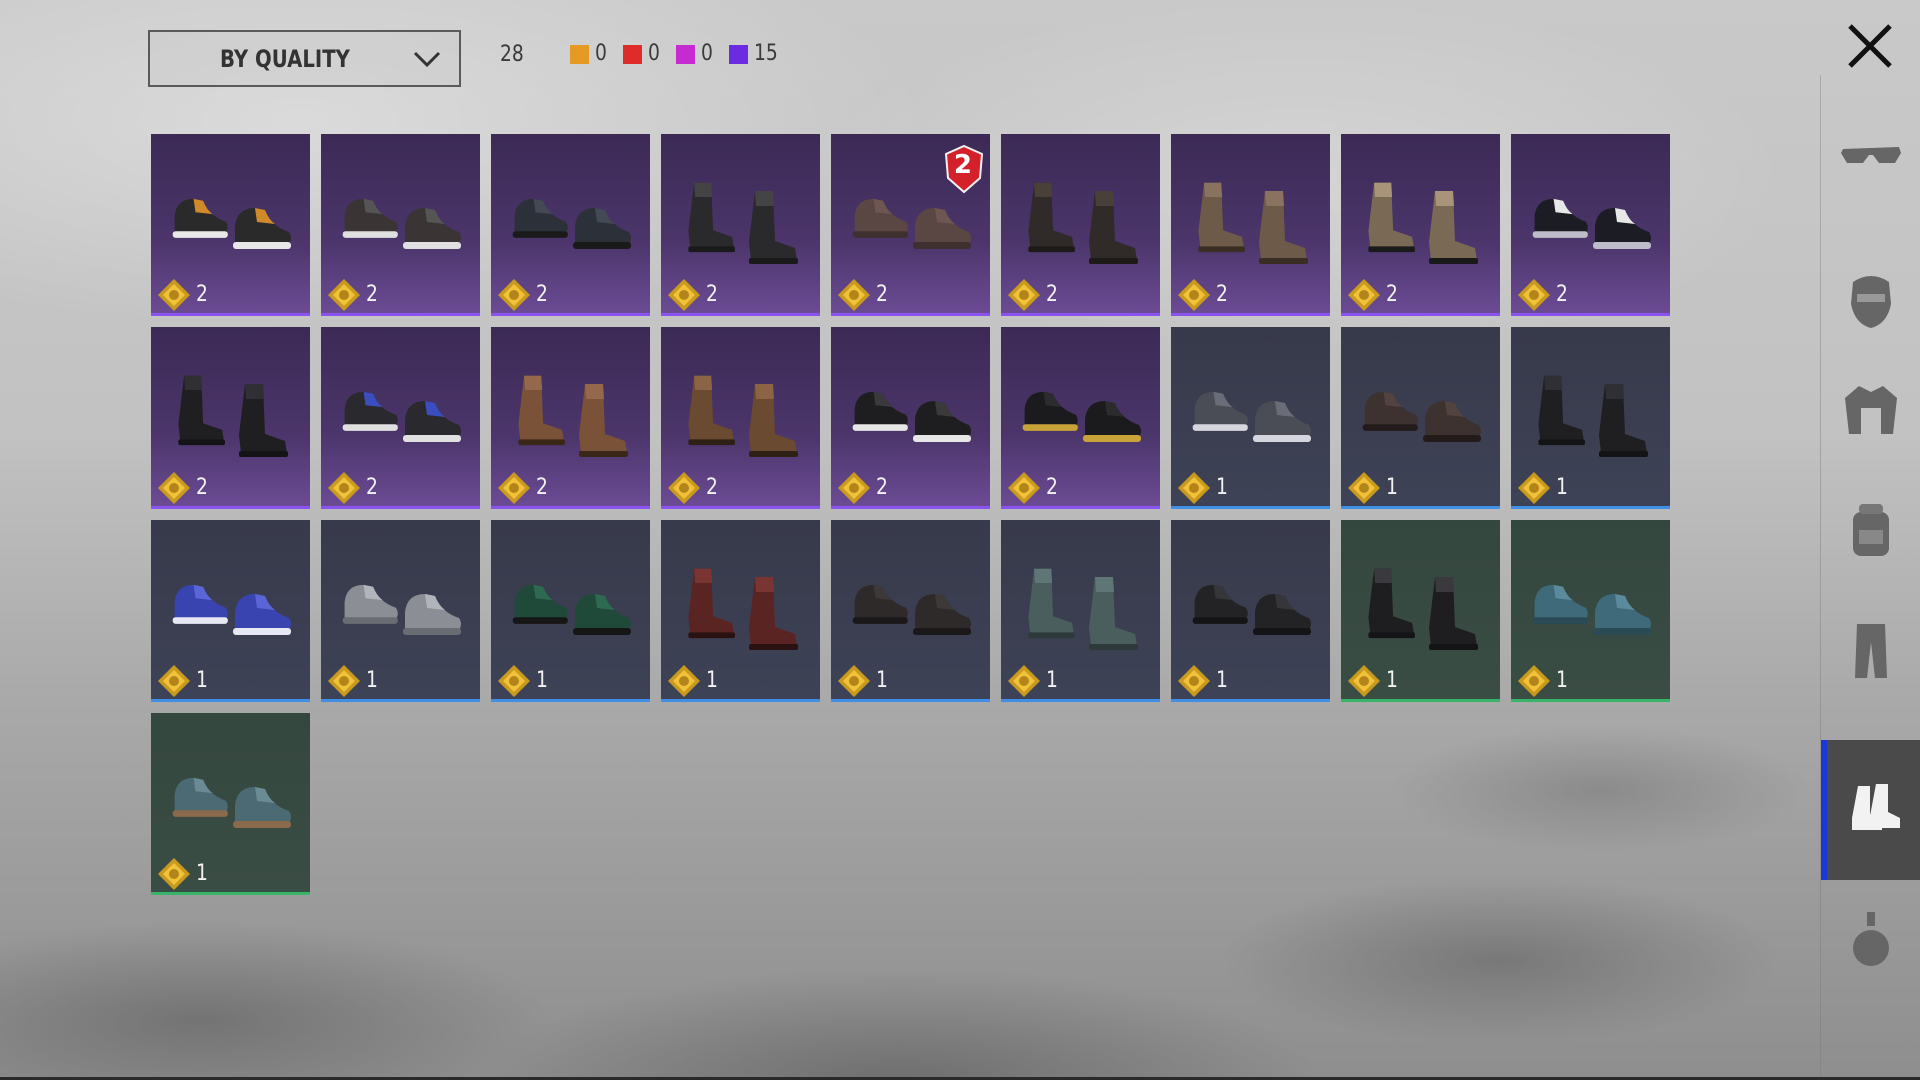 This screenshot has height=1080, width=1920. Describe the element at coordinates (304, 58) in the screenshot. I see `sort-dropdown: BY QUALITY` at that location.